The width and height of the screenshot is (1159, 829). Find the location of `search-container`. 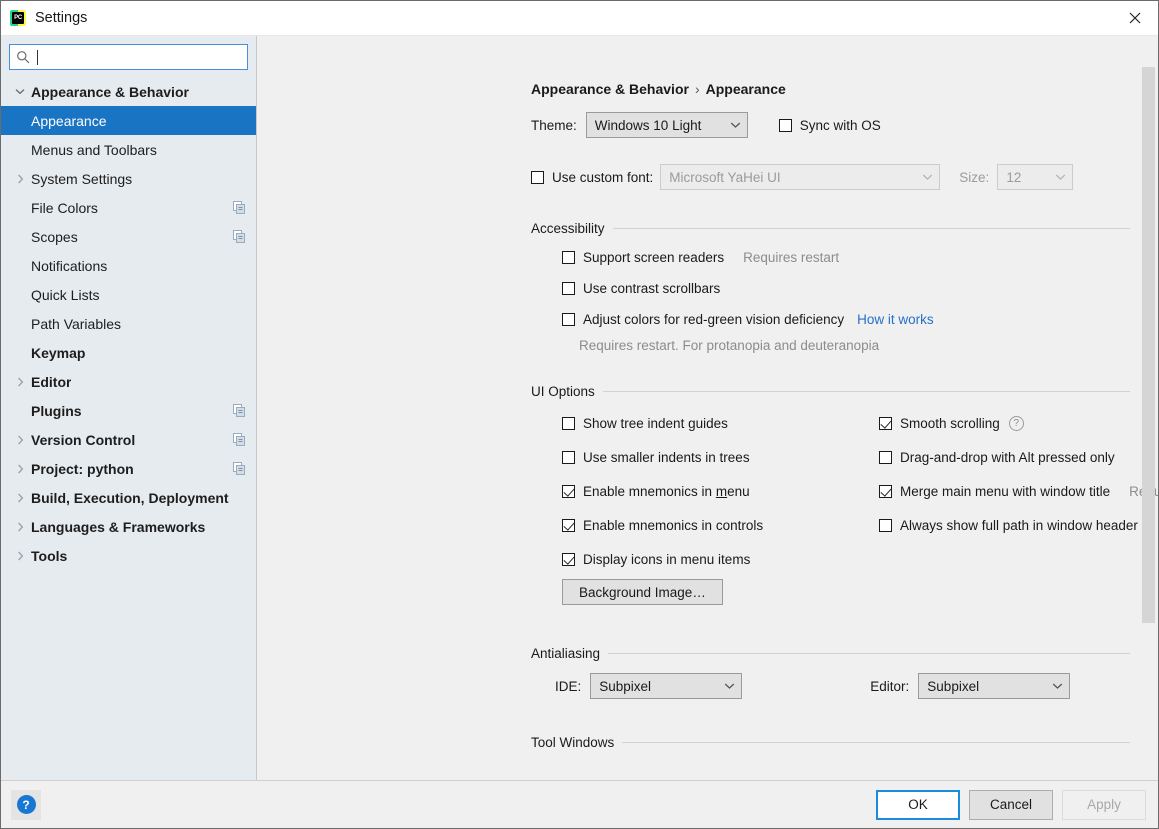

search-container is located at coordinates (128, 56).